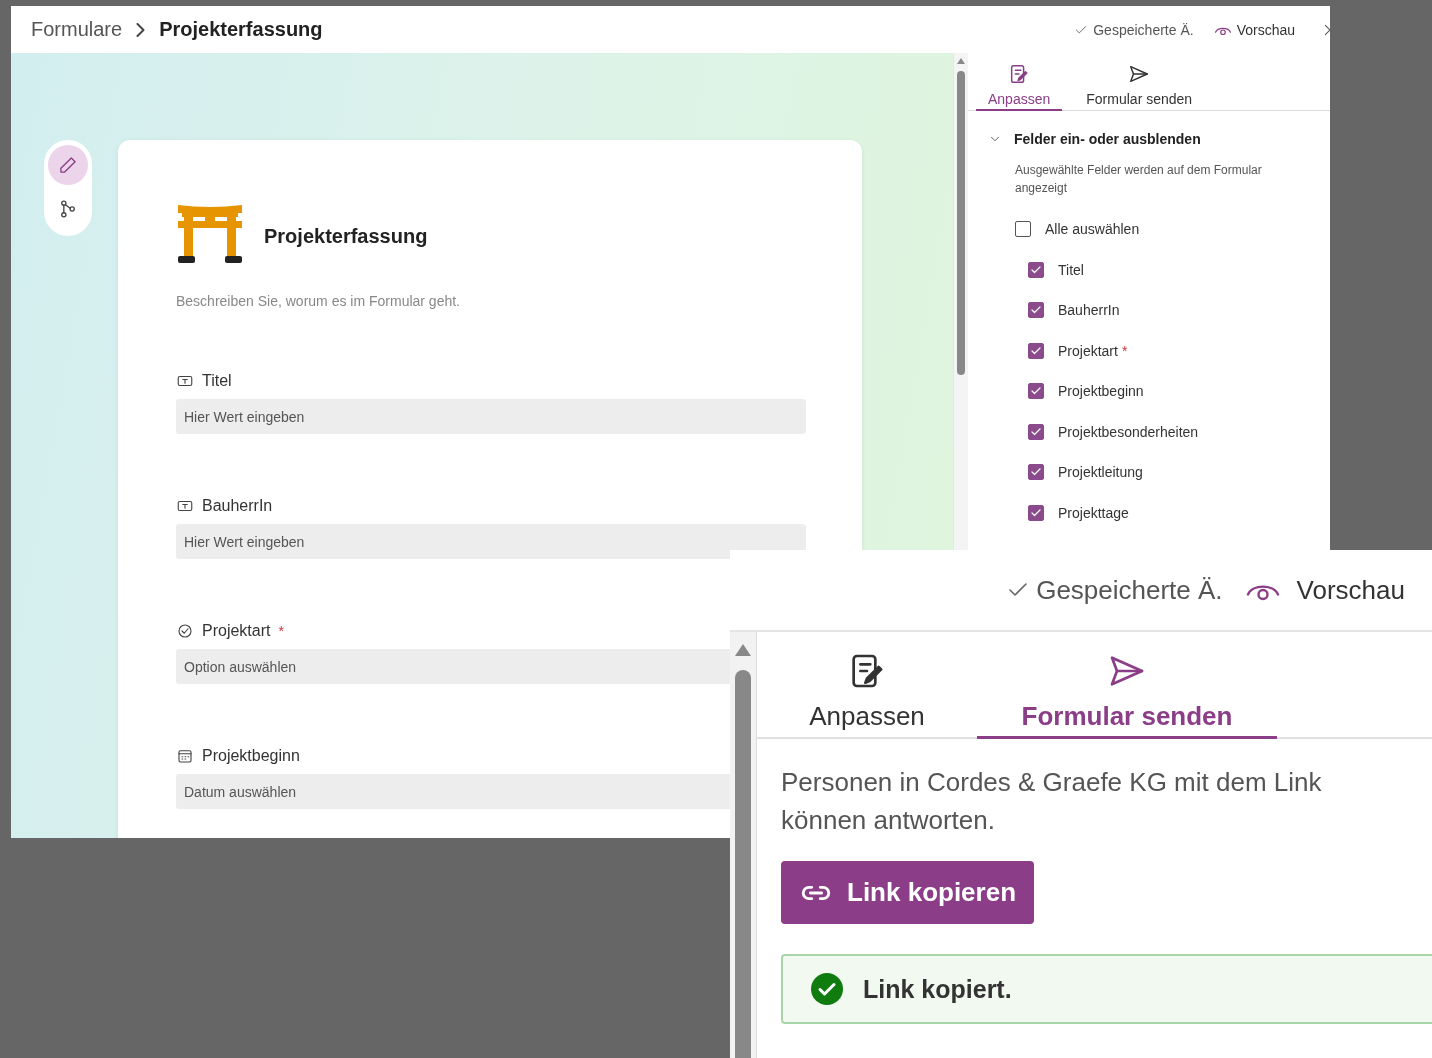 Image resolution: width=1432 pixels, height=1058 pixels. I want to click on checkbox-label: Projekttage, so click(1093, 512).